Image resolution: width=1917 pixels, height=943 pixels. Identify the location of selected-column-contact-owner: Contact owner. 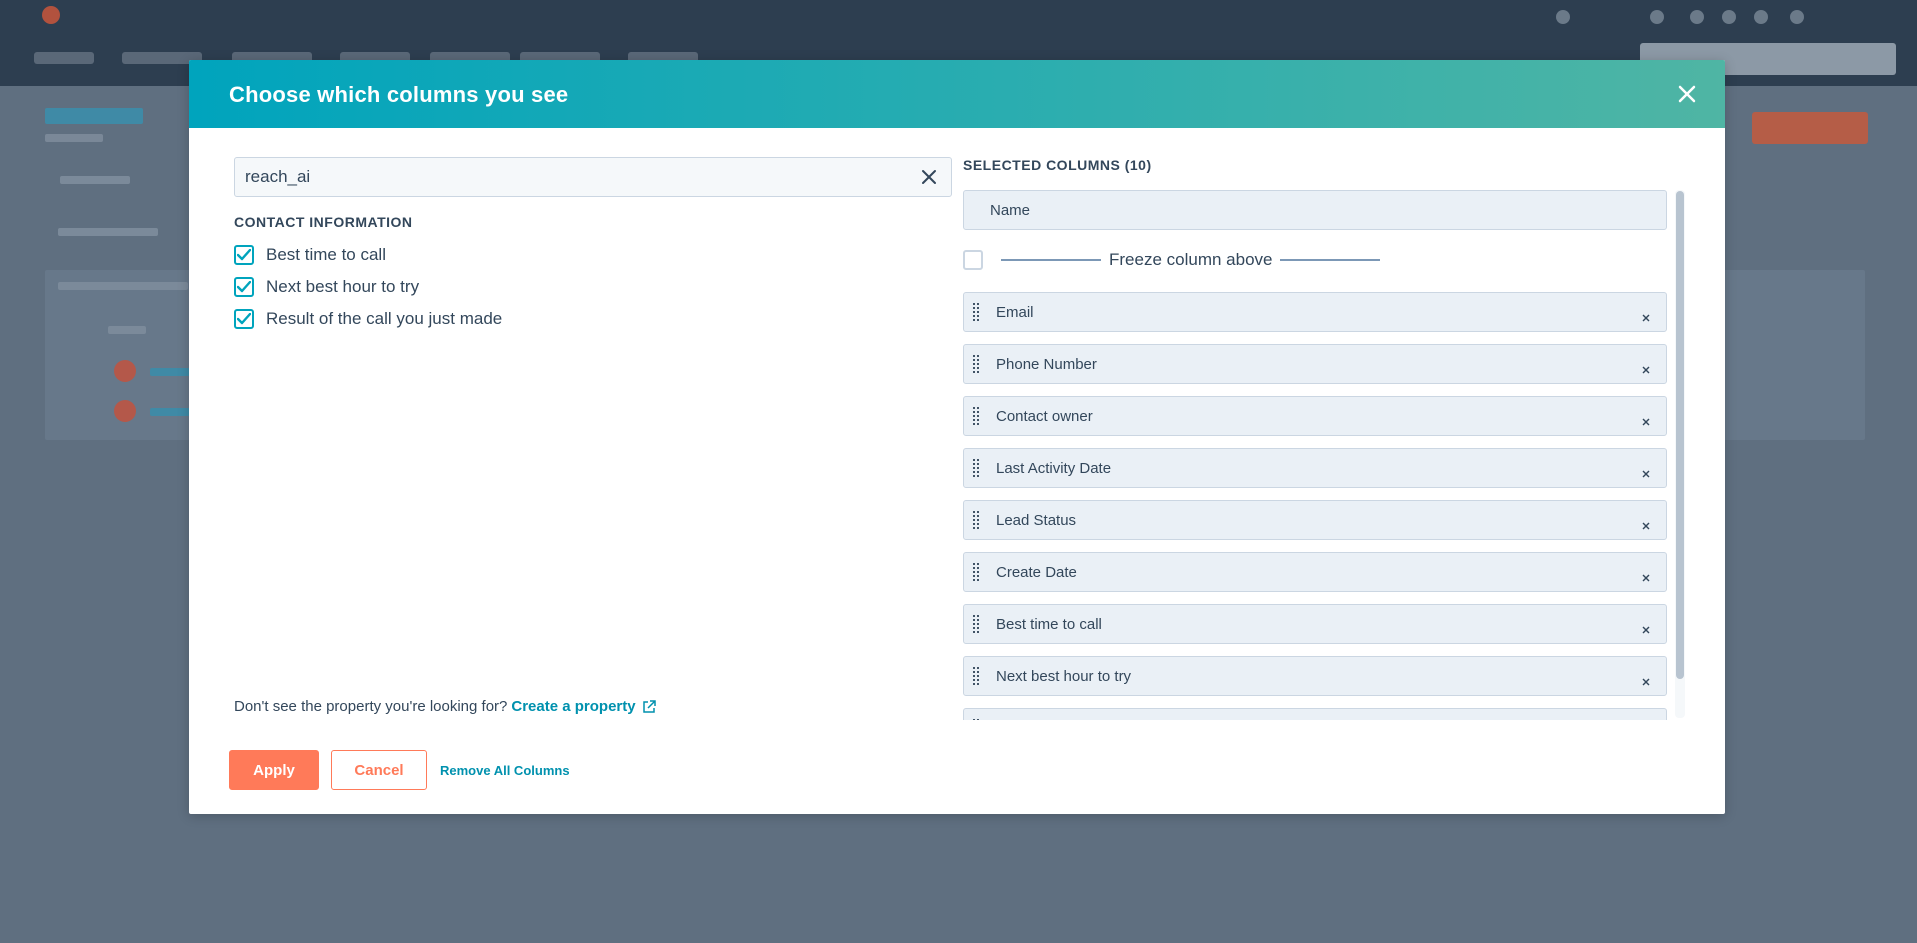
(1315, 416).